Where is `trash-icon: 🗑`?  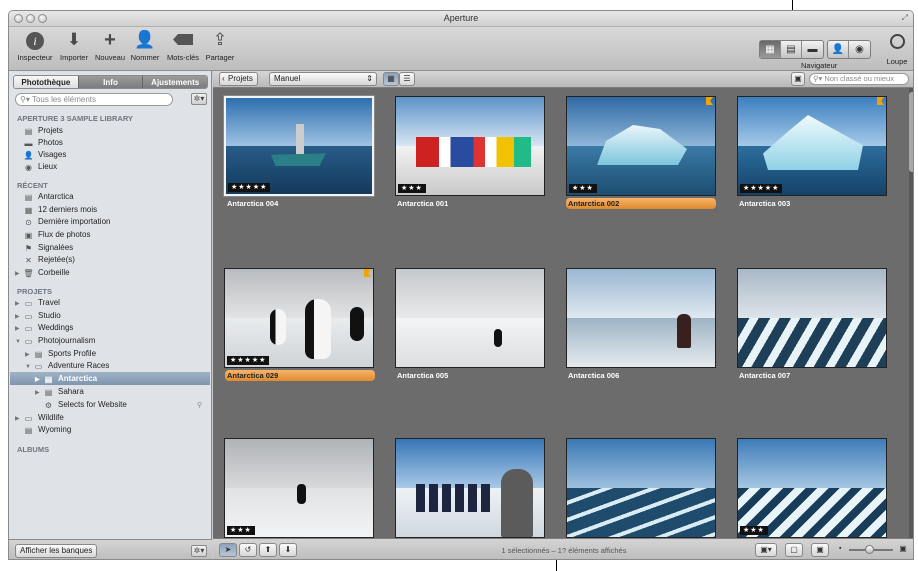 trash-icon: 🗑 is located at coordinates (28, 273).